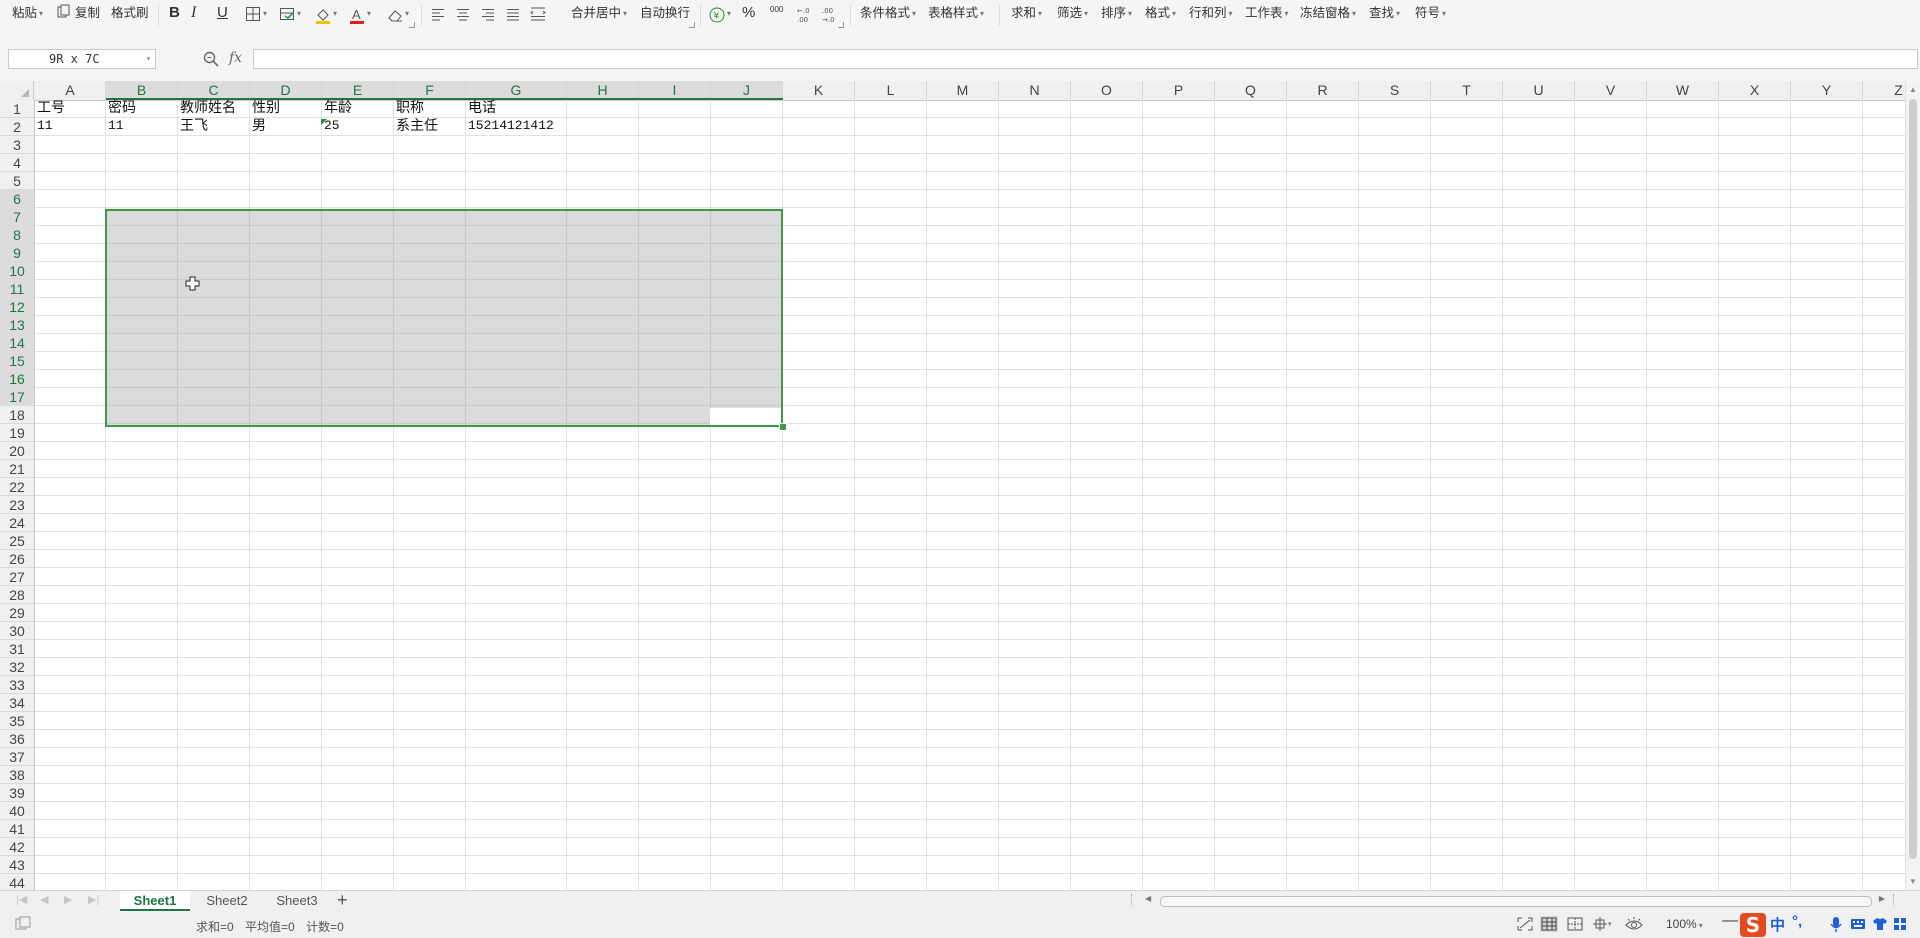 This screenshot has height=938, width=1920. Describe the element at coordinates (397, 14) in the screenshot. I see `eraser-icon: ▾` at that location.